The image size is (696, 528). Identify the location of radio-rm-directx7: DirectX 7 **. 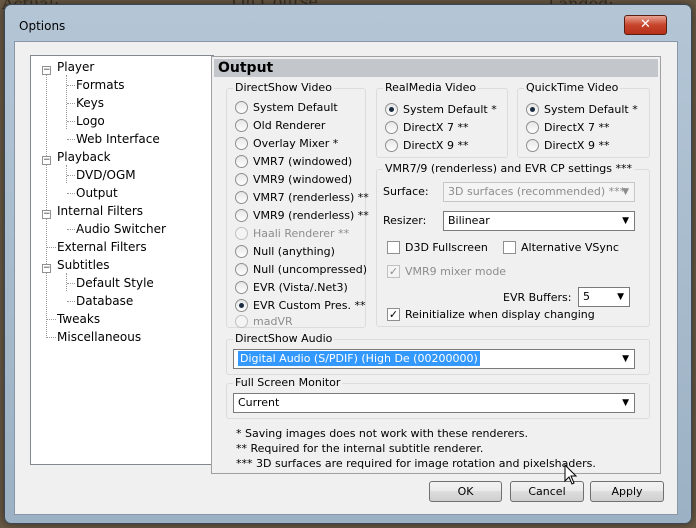
(426, 127).